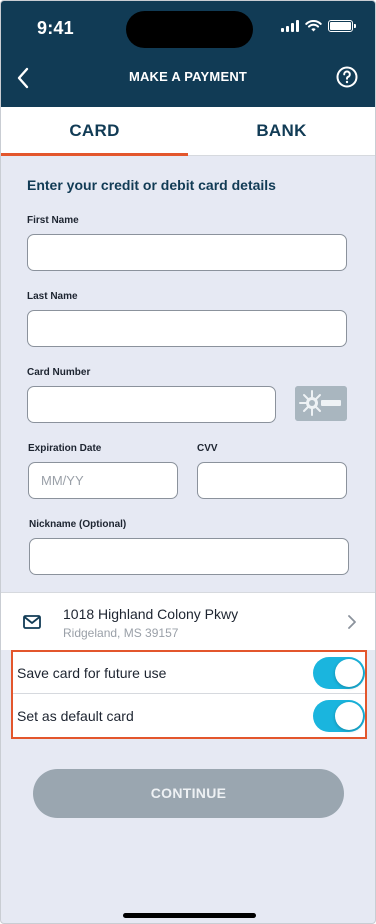  Describe the element at coordinates (272, 480) in the screenshot. I see `cvv-field` at that location.